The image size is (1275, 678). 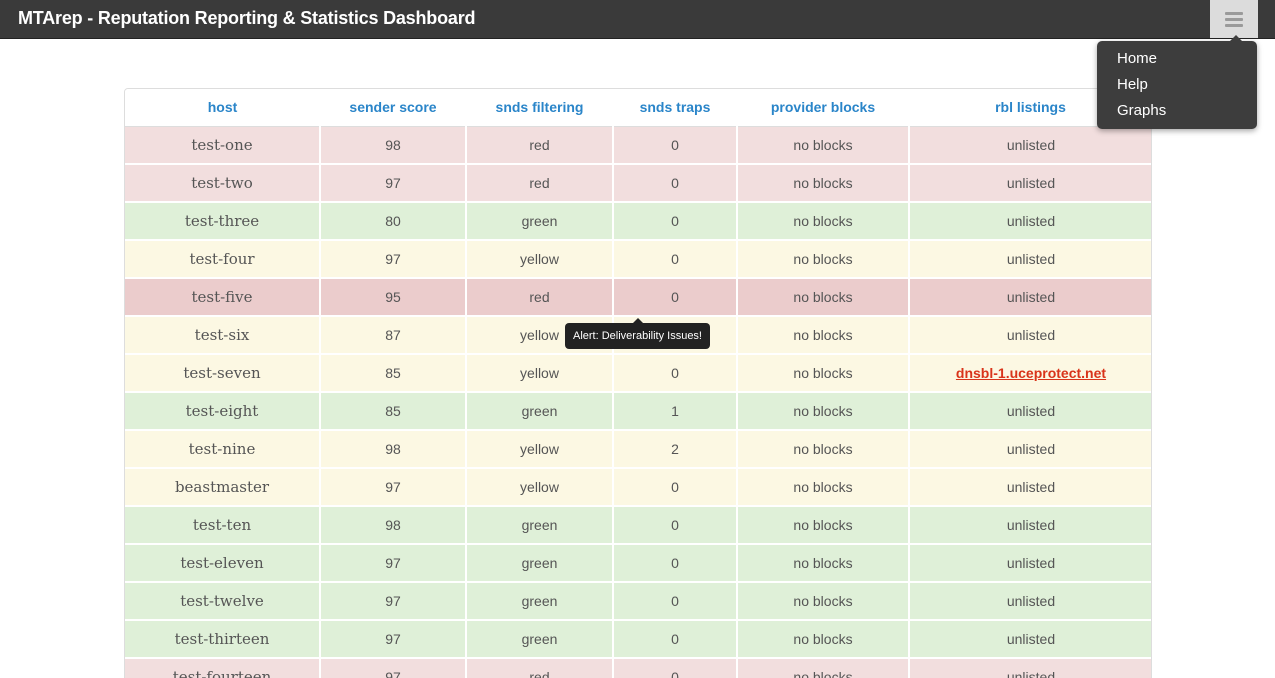 What do you see at coordinates (222, 668) in the screenshot?
I see `cell-host: test-fourteen` at bounding box center [222, 668].